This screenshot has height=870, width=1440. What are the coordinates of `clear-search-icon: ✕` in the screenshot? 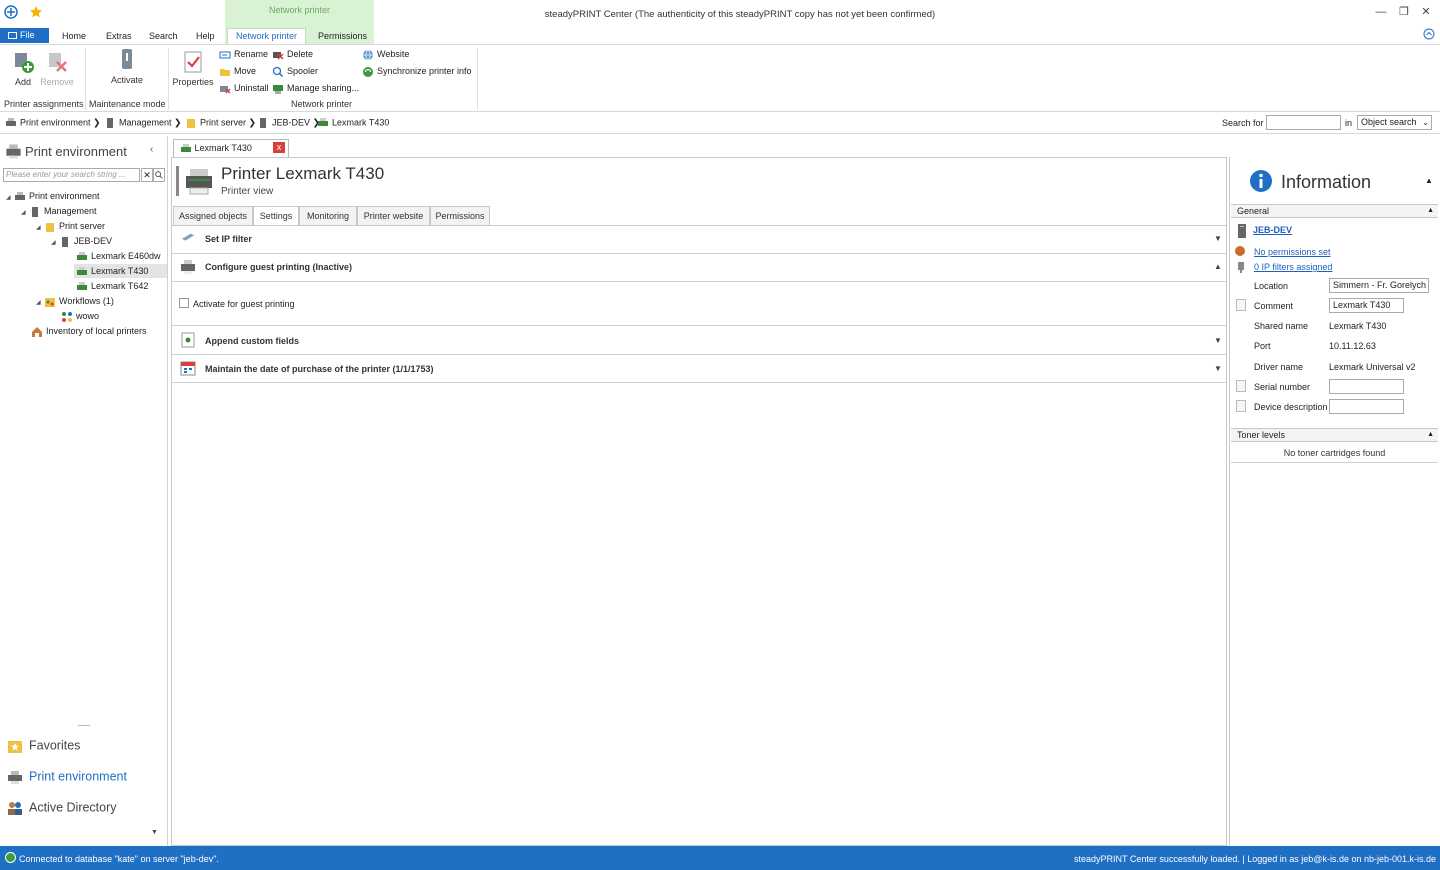 It's located at (147, 175).